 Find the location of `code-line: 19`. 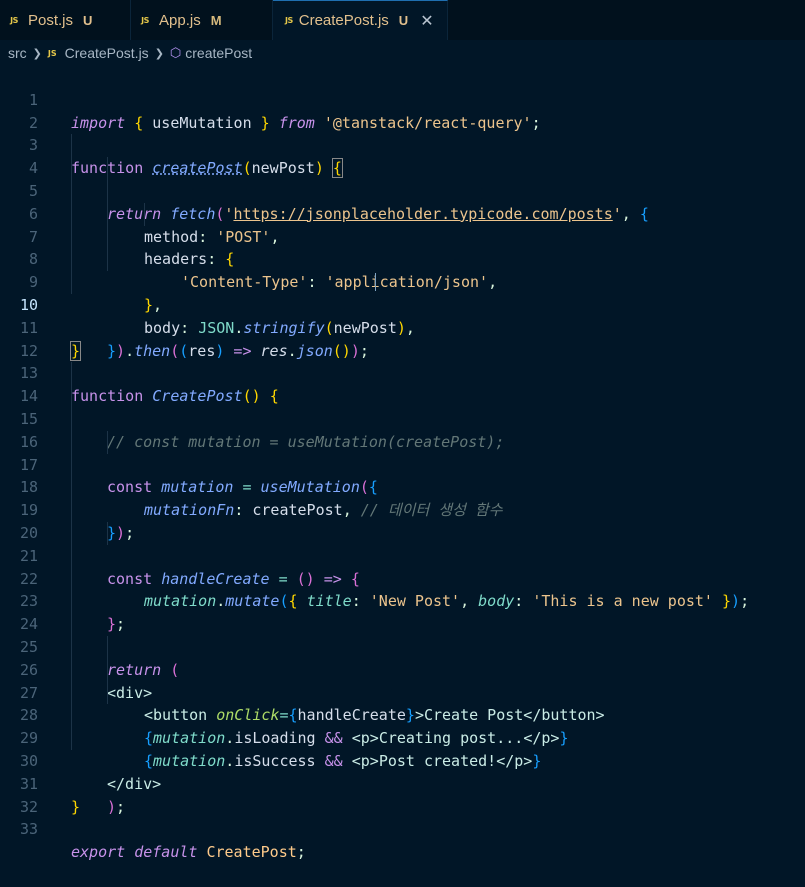

code-line: 19 is located at coordinates (402, 497).